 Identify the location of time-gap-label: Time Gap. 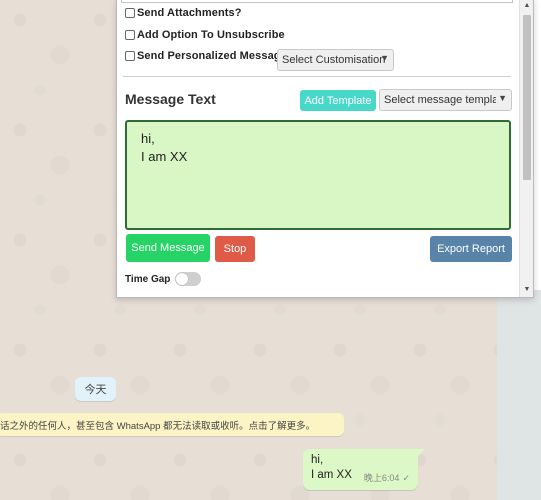
(148, 279).